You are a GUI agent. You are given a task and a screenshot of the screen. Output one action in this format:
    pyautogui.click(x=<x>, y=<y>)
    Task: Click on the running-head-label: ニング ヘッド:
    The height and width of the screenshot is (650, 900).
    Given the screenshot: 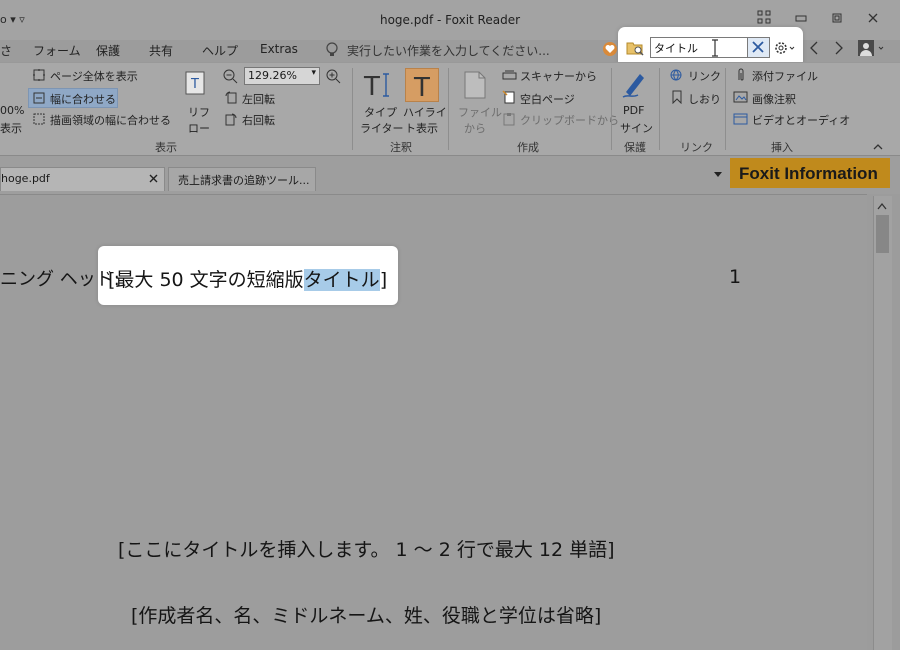 What is the action you would take?
    pyautogui.click(x=60, y=279)
    